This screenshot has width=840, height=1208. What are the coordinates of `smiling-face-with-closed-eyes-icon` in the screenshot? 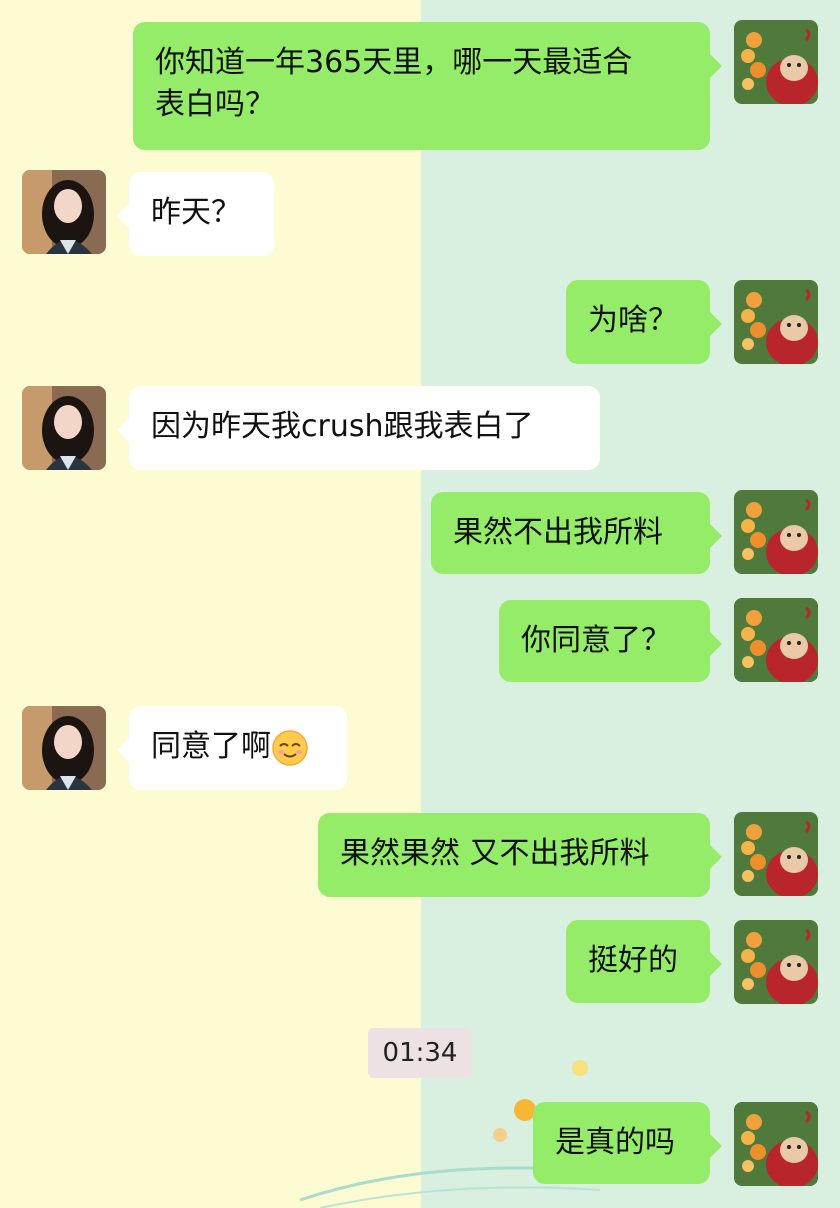 It's located at (290, 747).